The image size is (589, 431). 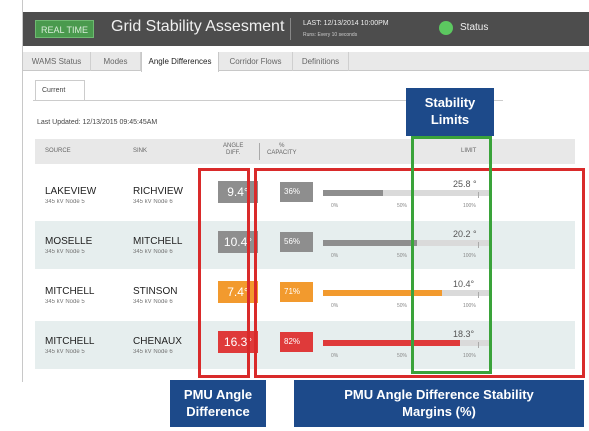 What do you see at coordinates (282, 153) in the screenshot?
I see `col-capacity-line2: CAPACITY` at bounding box center [282, 153].